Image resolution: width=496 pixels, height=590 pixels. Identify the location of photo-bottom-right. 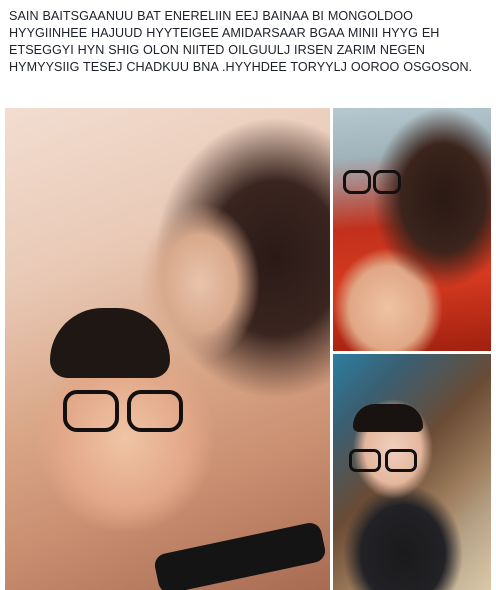
(412, 472).